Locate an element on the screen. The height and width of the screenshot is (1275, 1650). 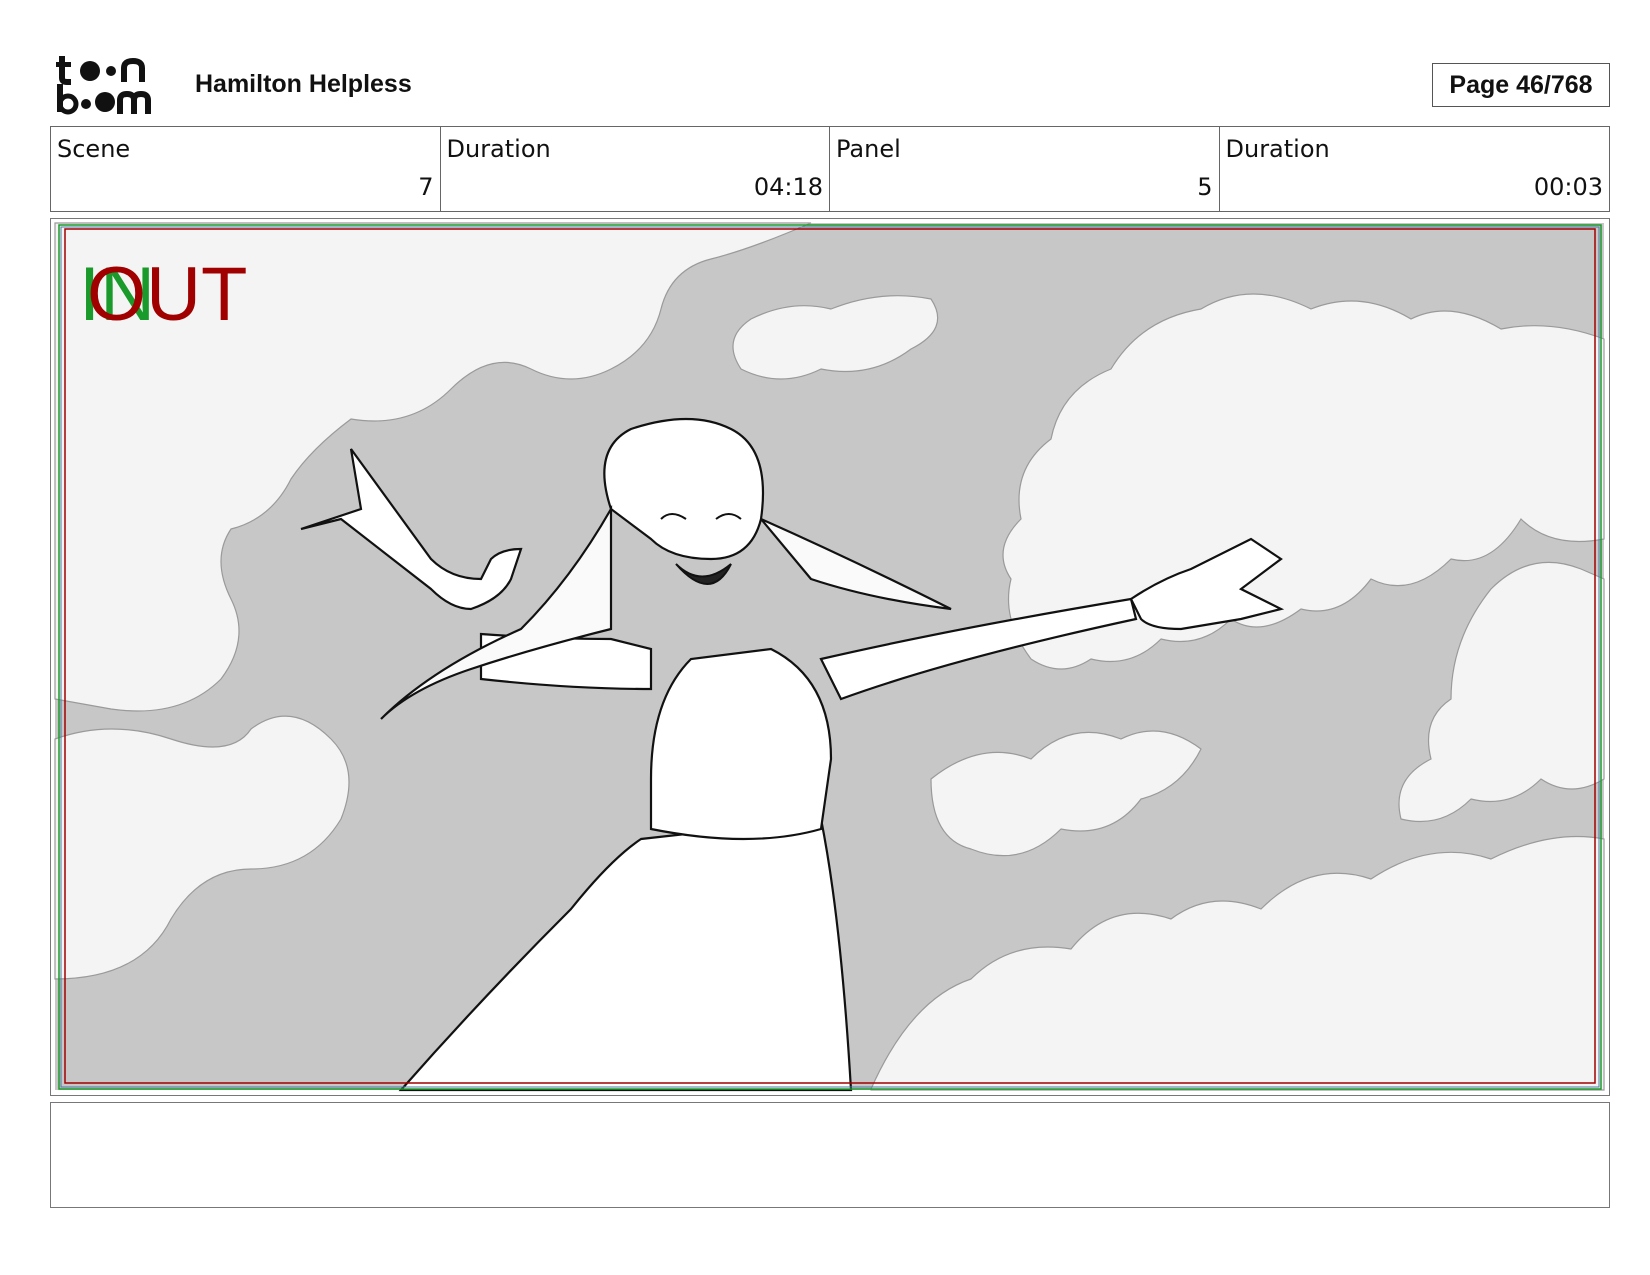
scene-label: Scene is located at coordinates (94, 149).